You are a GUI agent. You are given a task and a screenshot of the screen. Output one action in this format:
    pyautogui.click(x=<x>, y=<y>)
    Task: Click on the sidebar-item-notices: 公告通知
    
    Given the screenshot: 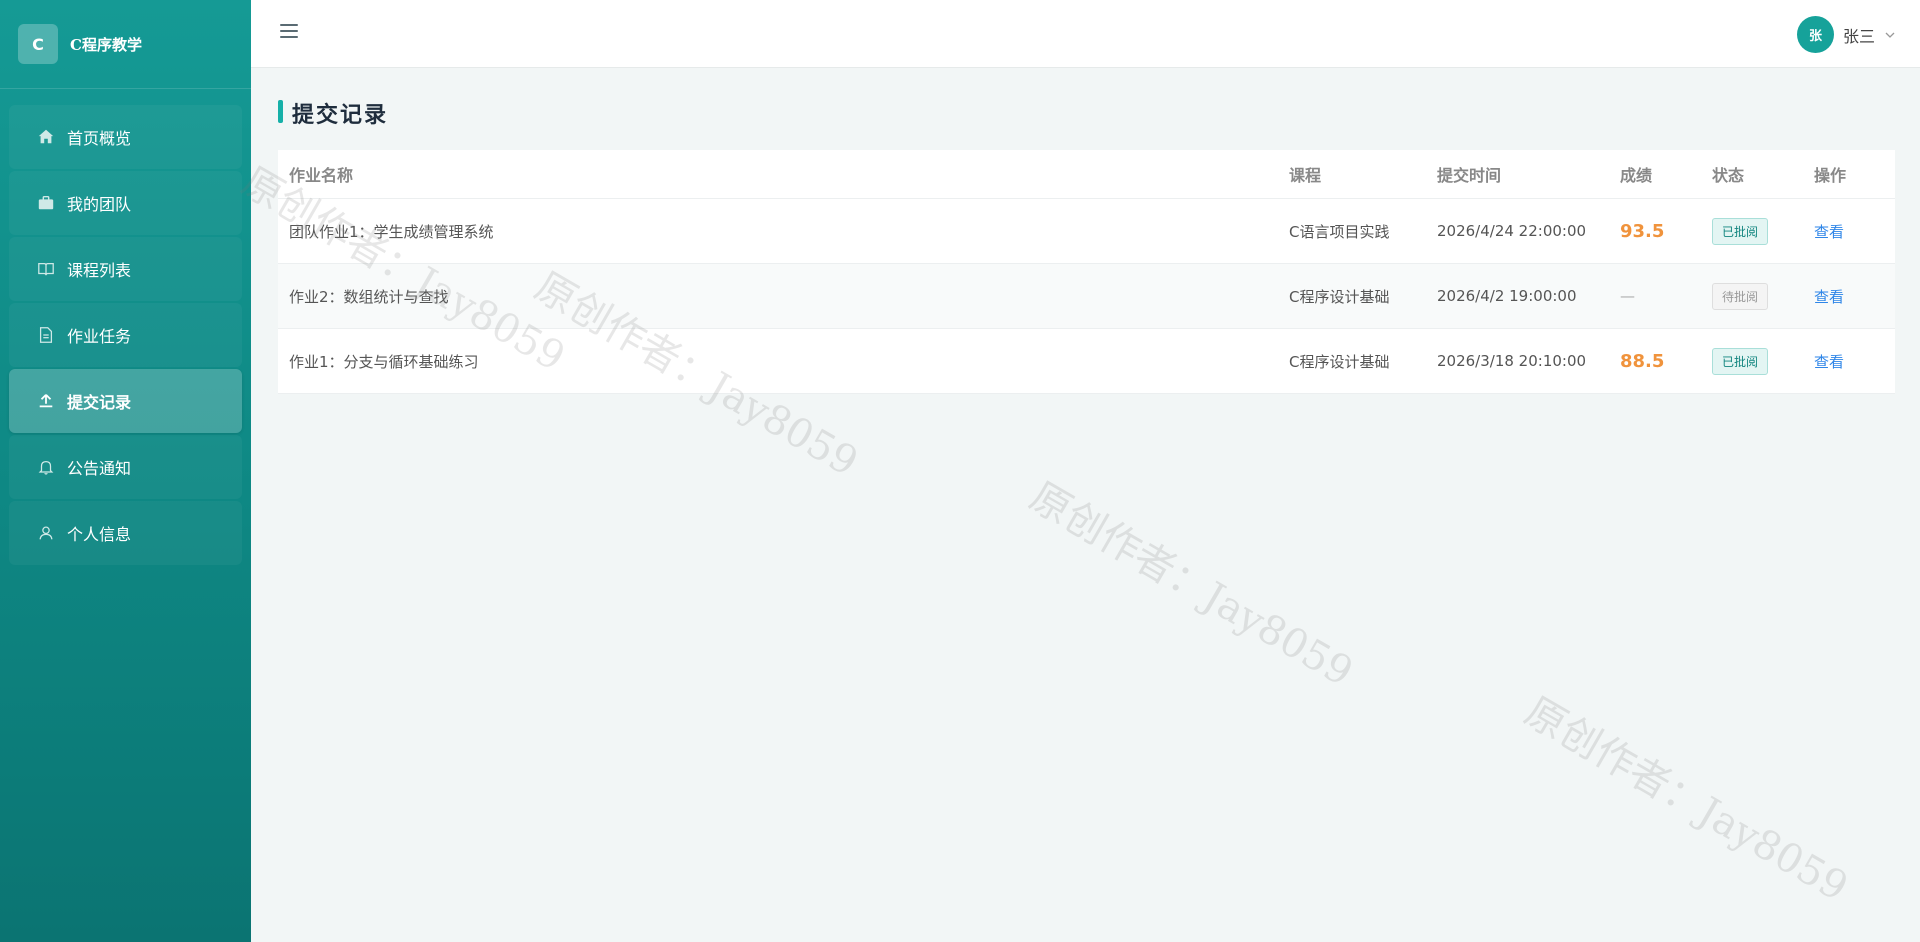 What is the action you would take?
    pyautogui.click(x=125, y=467)
    